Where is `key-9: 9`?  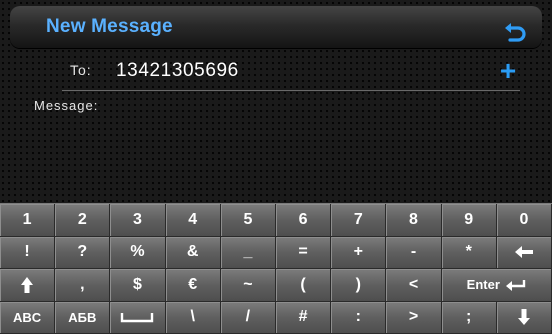 key-9: 9 is located at coordinates (469, 220).